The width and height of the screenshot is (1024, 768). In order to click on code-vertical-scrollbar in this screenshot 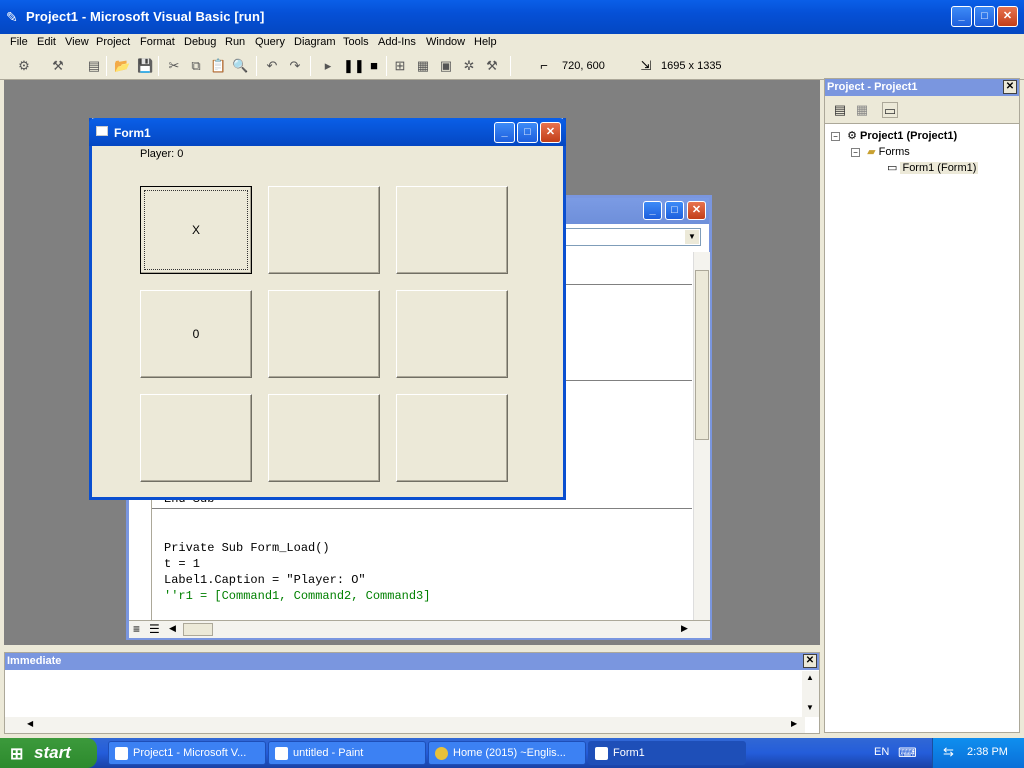, I will do `click(701, 436)`.